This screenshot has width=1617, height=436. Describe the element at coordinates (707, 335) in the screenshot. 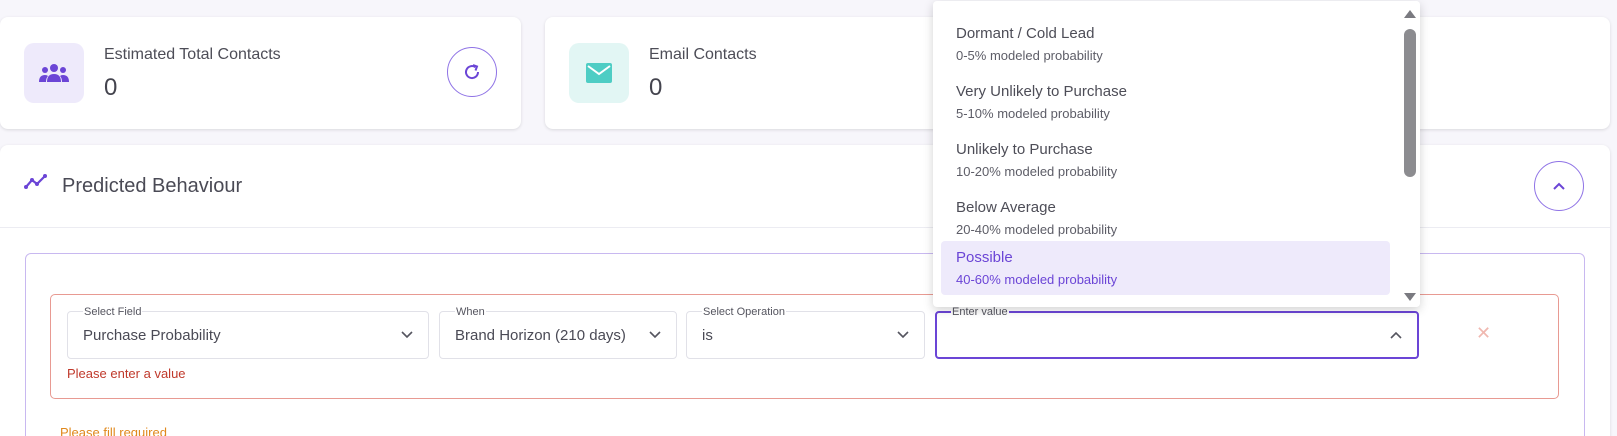

I see `field-value: is` at that location.